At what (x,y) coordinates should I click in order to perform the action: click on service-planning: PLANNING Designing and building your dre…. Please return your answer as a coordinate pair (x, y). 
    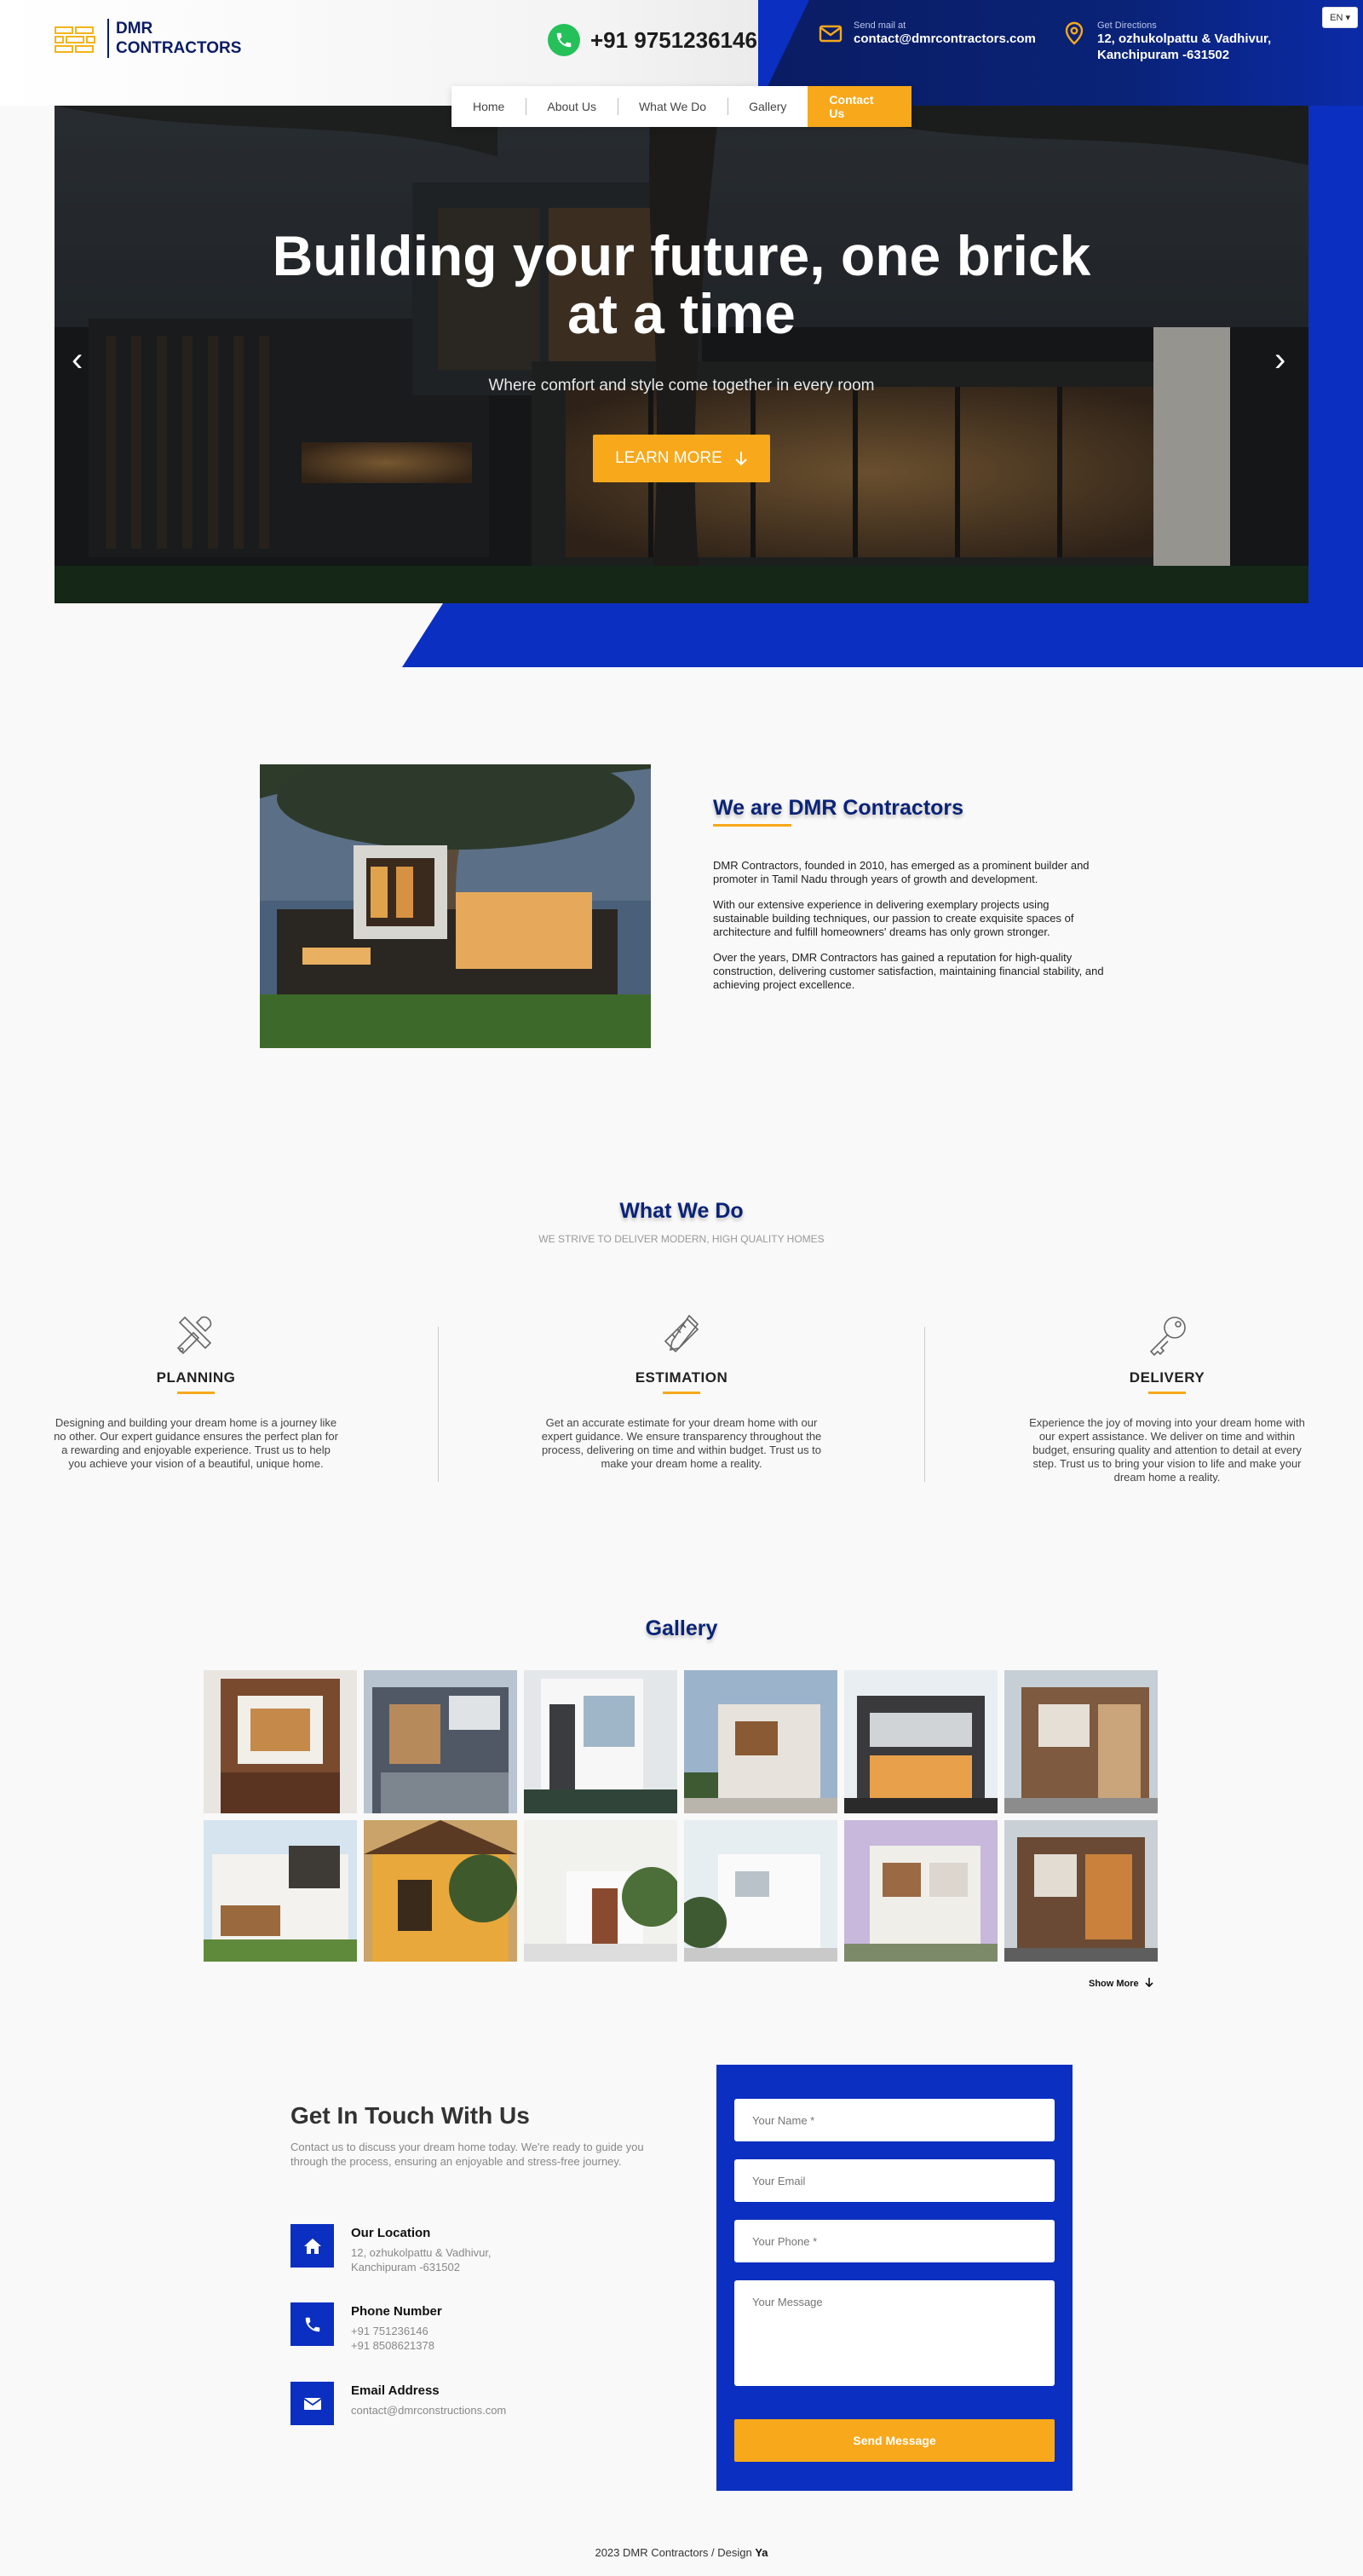
    Looking at the image, I should click on (196, 1391).